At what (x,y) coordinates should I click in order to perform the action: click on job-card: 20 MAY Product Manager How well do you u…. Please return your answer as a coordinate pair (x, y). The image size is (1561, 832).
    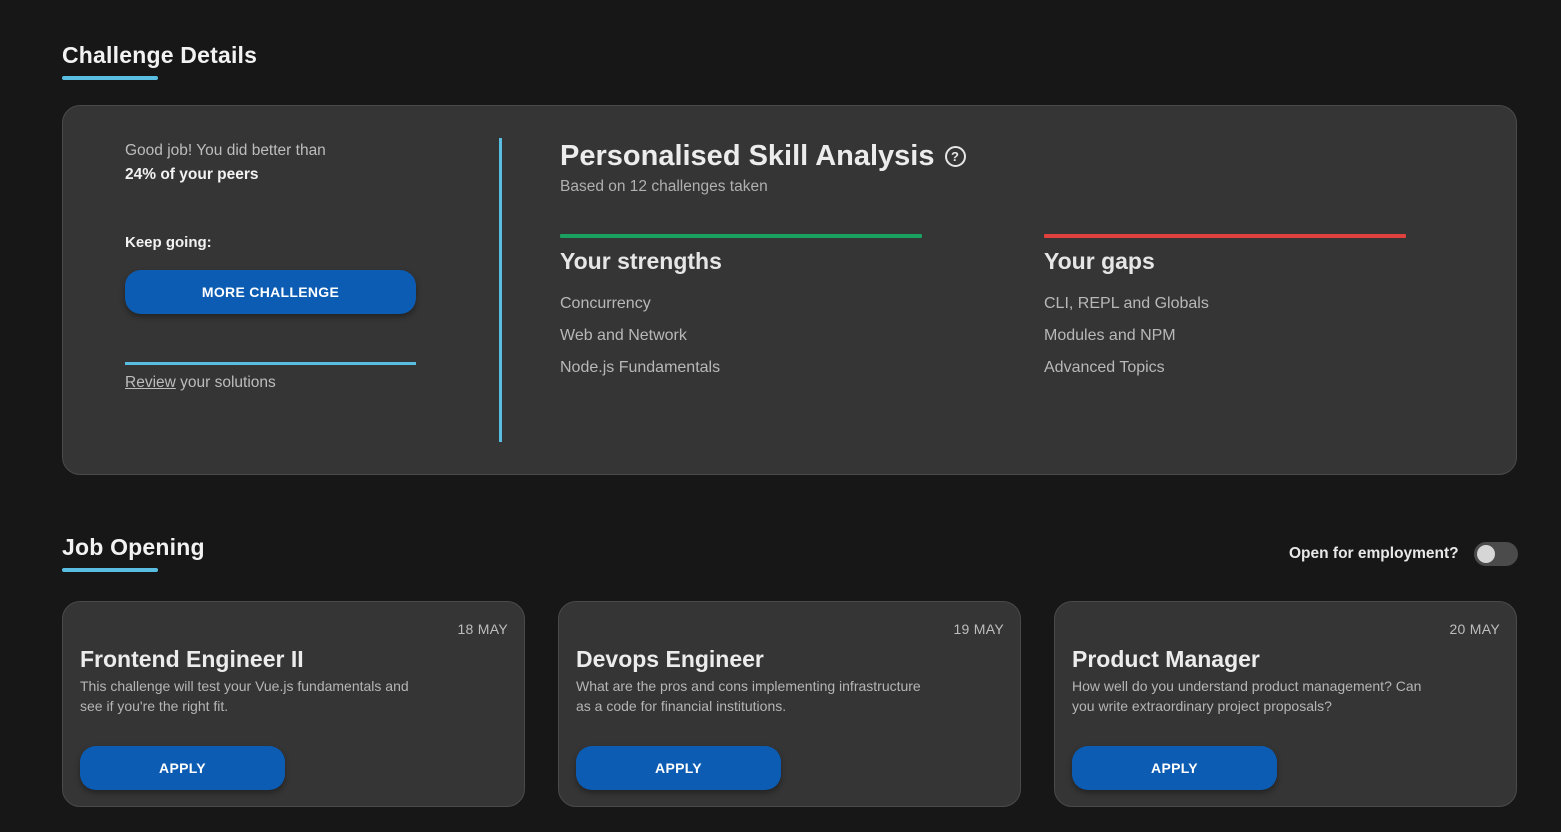
    Looking at the image, I should click on (1285, 704).